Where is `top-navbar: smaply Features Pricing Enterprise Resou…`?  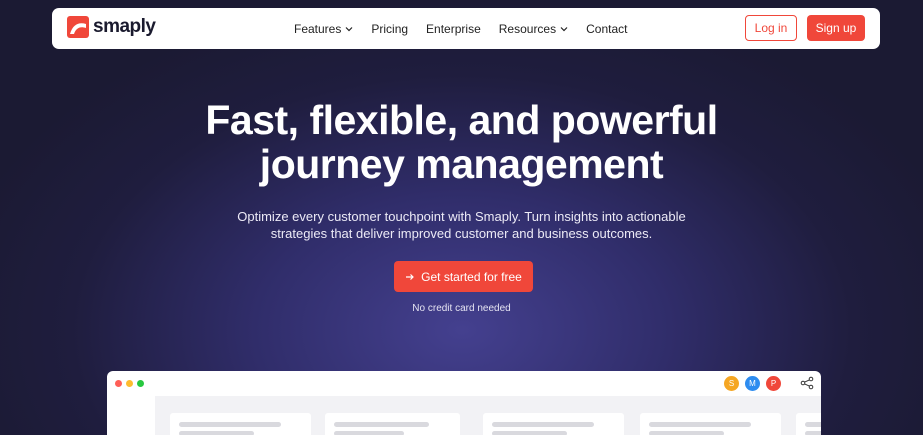
top-navbar: smaply Features Pricing Enterprise Resou… is located at coordinates (466, 28).